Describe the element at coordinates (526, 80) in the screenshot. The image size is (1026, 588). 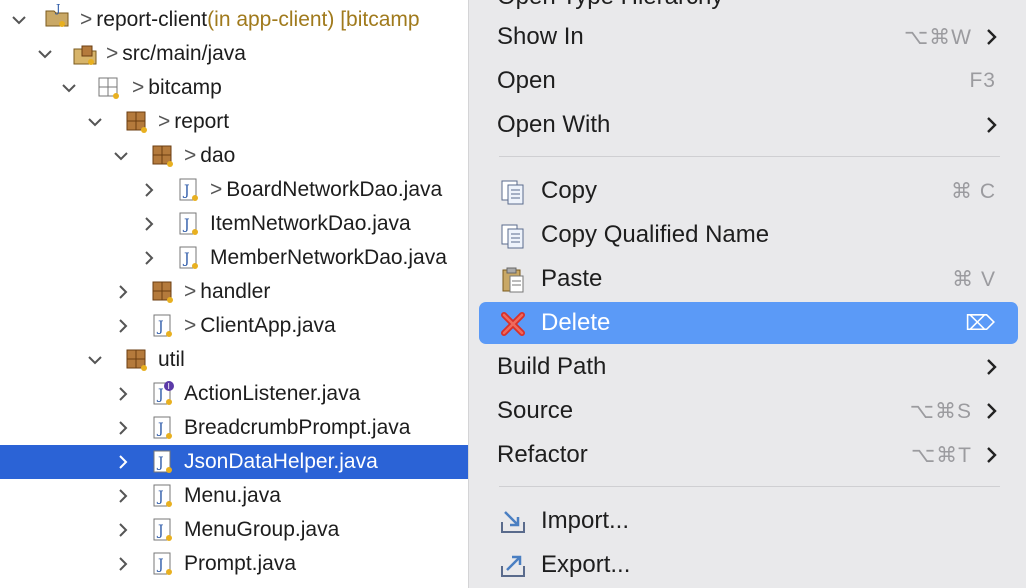
I see `menu-item-label: Open` at that location.